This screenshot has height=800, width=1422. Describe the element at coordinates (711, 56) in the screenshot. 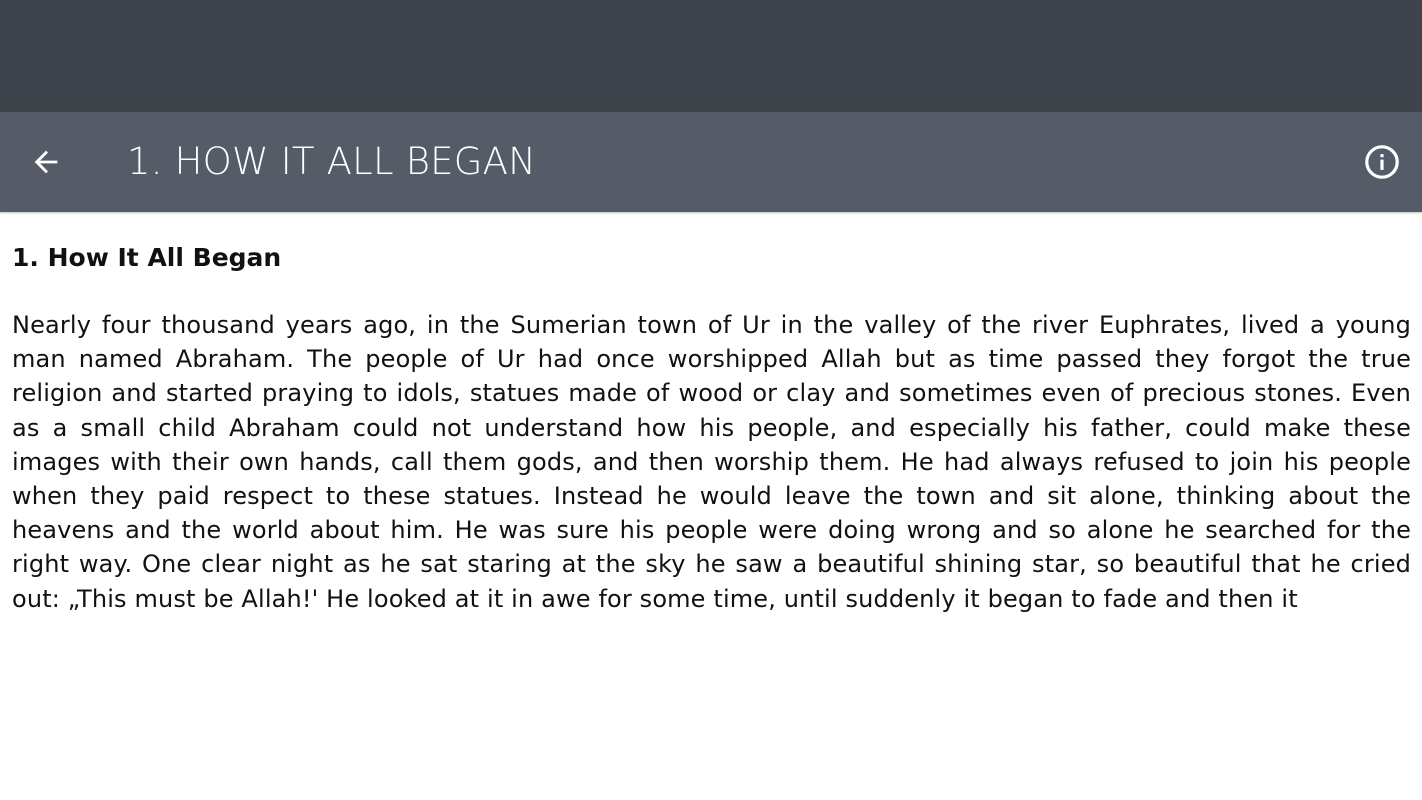

I see `status-bar` at that location.